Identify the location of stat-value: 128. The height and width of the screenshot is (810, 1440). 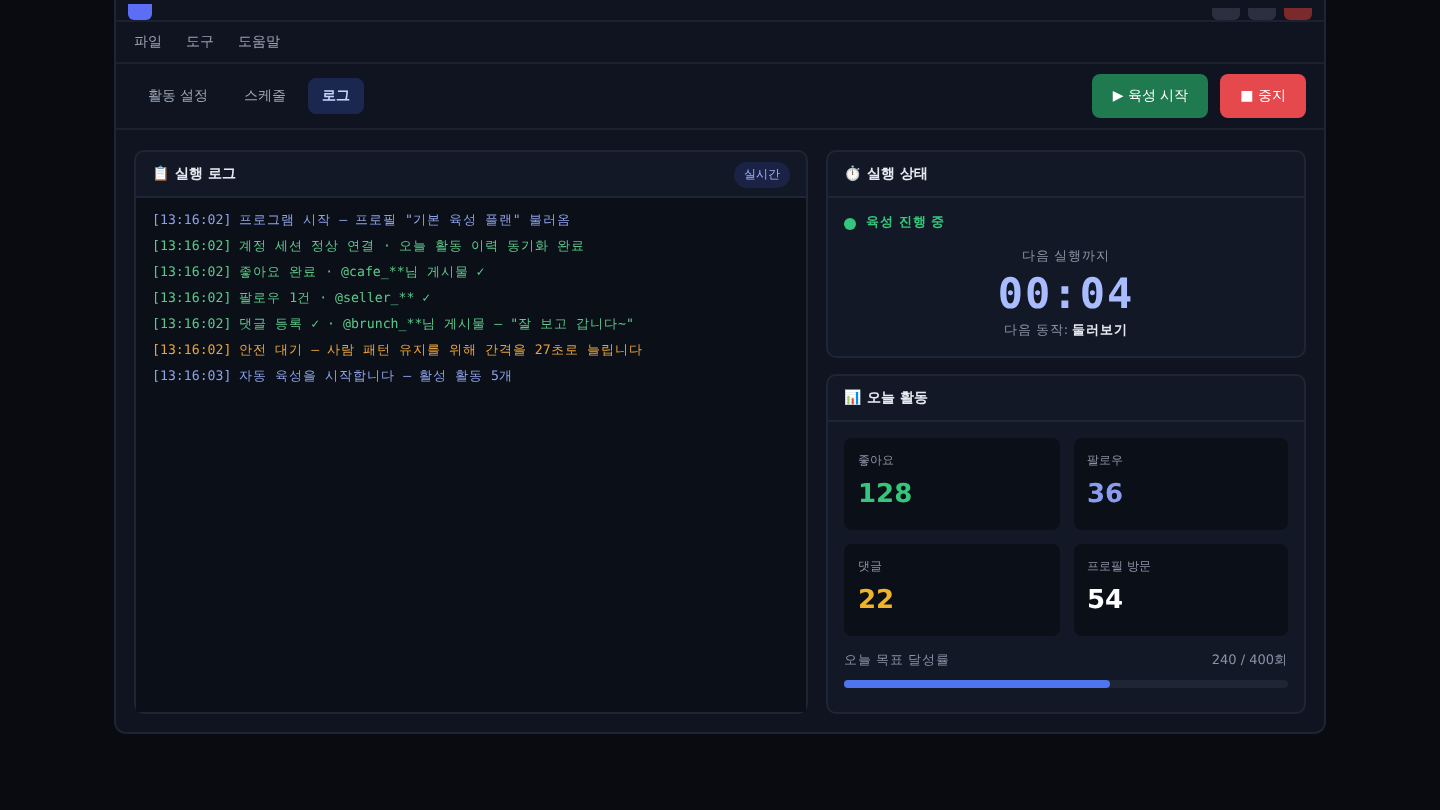
(886, 495).